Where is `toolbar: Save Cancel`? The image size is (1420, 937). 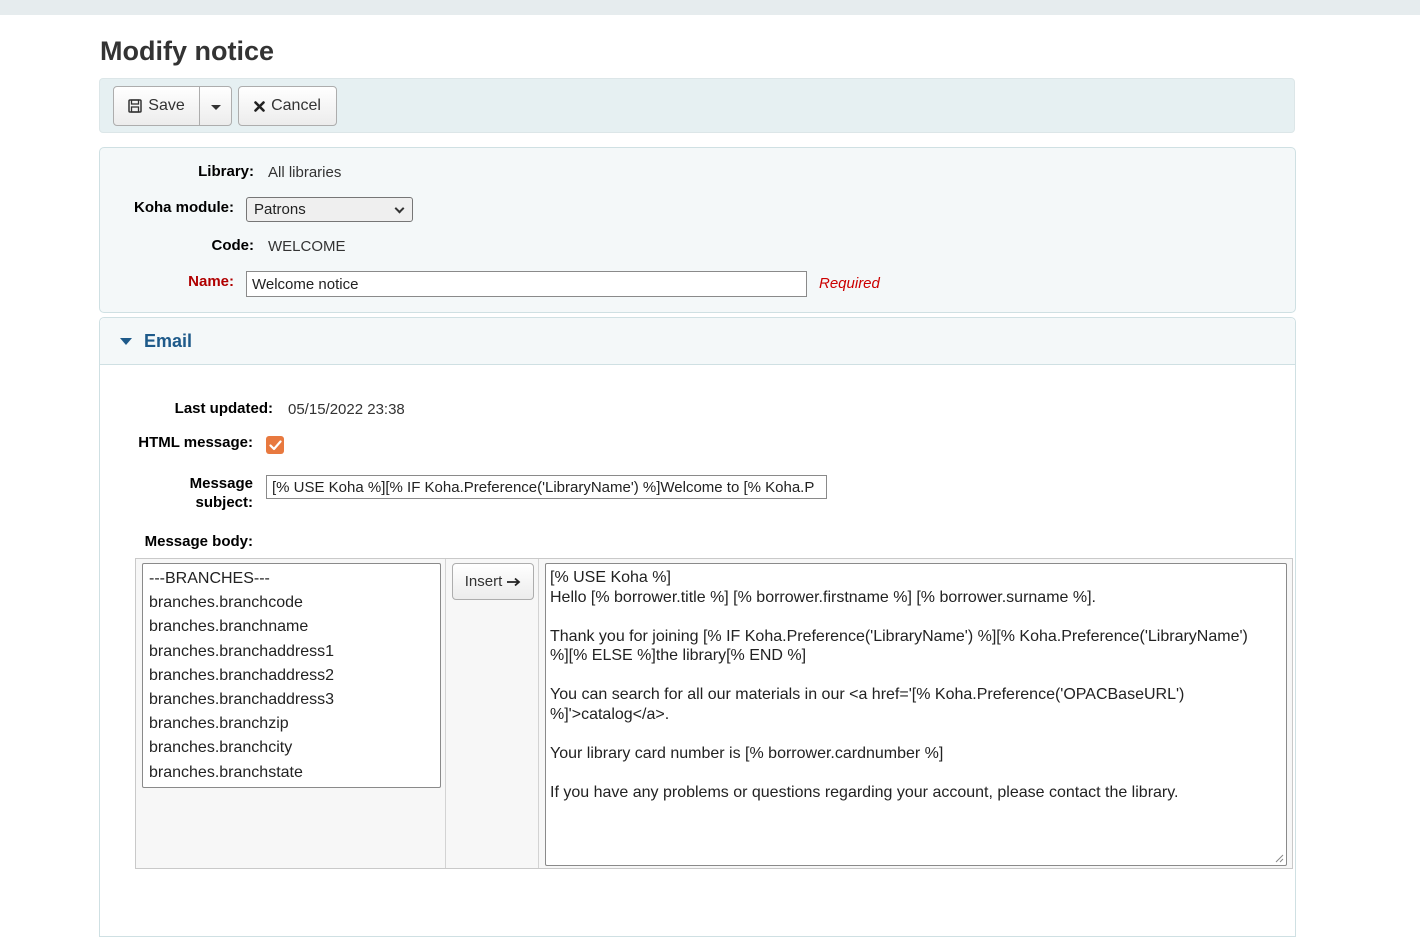
toolbar: Save Cancel is located at coordinates (697, 105).